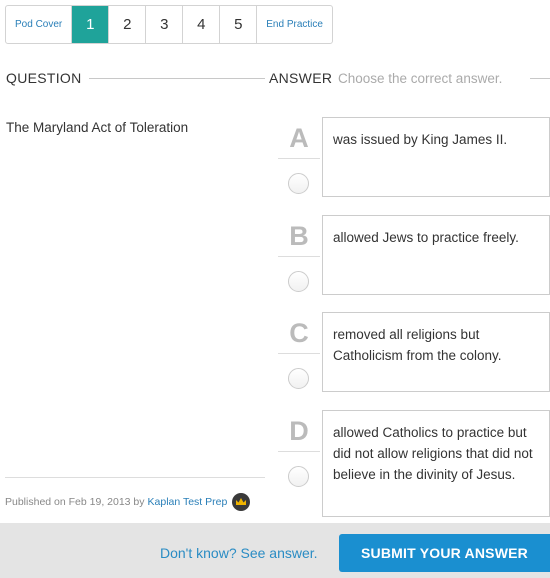  What do you see at coordinates (299, 236) in the screenshot?
I see `choice-letter: B` at bounding box center [299, 236].